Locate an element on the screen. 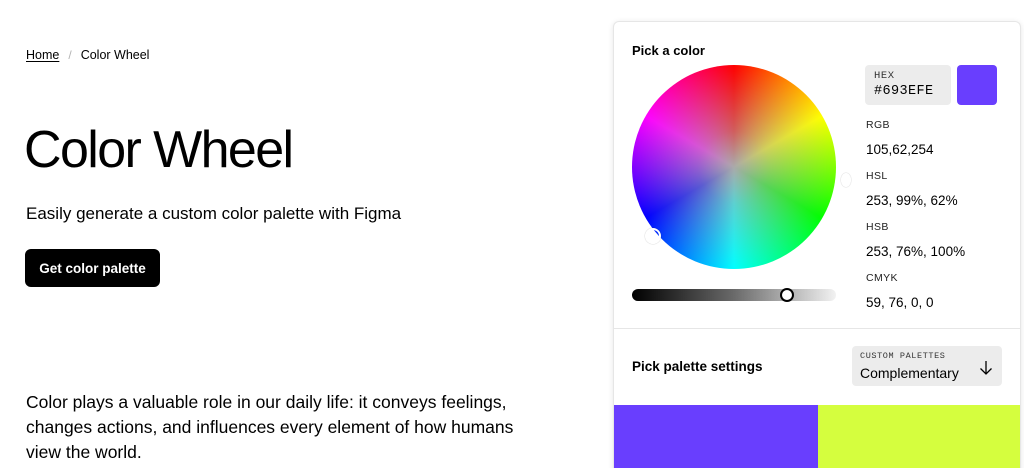 The width and height of the screenshot is (1024, 468). custom-palettes-select: CUSTOM PALETTES Complementary is located at coordinates (927, 366).